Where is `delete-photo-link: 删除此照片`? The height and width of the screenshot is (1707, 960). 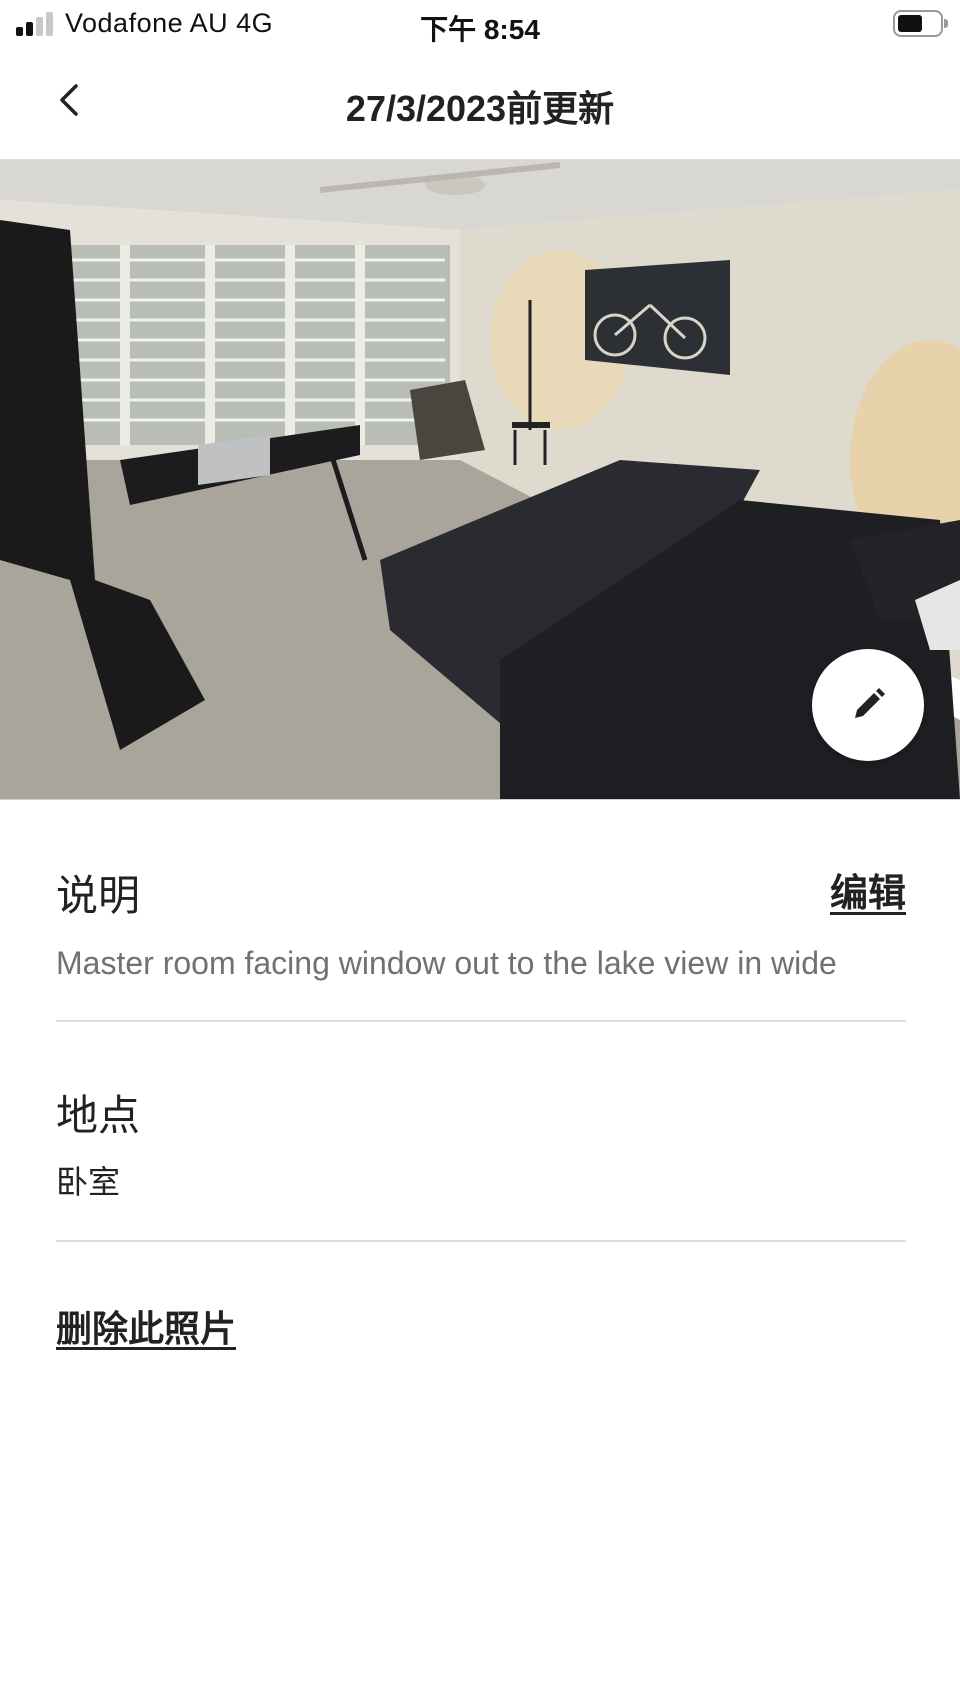
delete-photo-link: 删除此照片 is located at coordinates (146, 1326).